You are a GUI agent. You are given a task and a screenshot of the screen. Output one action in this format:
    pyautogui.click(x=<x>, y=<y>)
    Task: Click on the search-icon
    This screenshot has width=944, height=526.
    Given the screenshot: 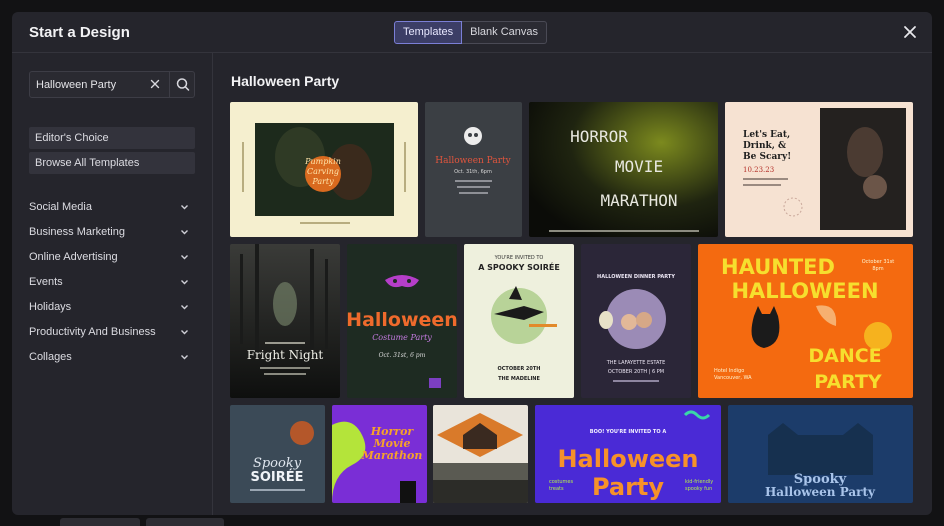 What is the action you would take?
    pyautogui.click(x=183, y=84)
    